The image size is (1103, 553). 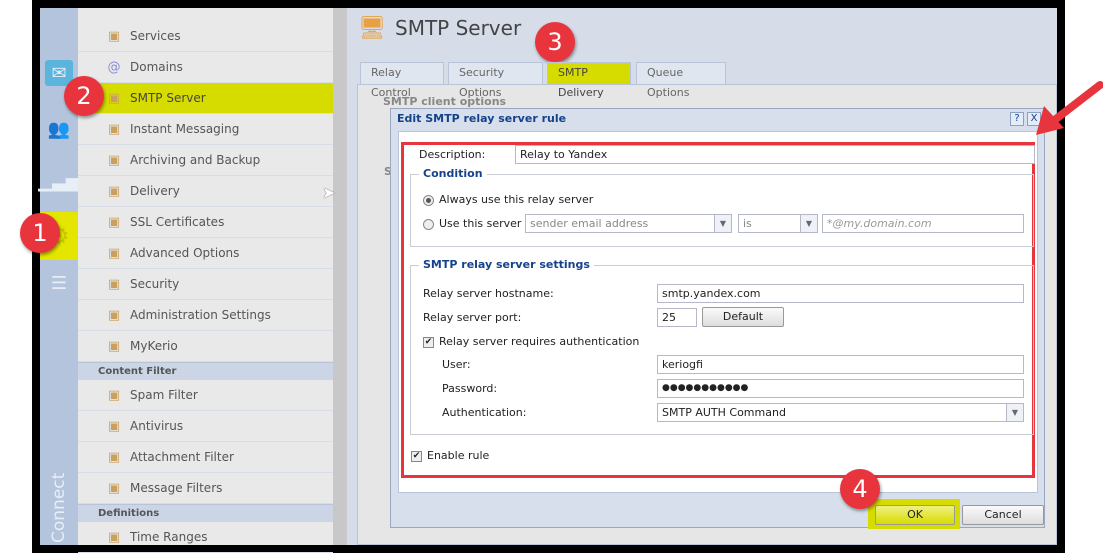 I want to click on sidebar-item-label: Security, so click(x=155, y=284).